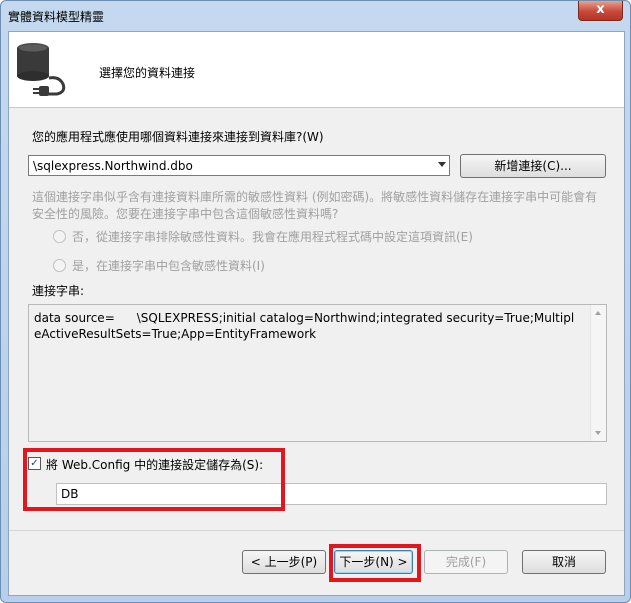 The width and height of the screenshot is (631, 603). What do you see at coordinates (598, 313) in the screenshot?
I see `scroll-up-icon` at bounding box center [598, 313].